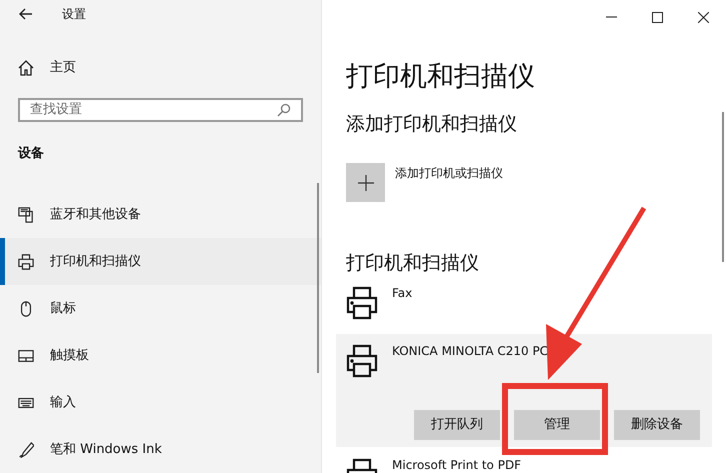  What do you see at coordinates (160, 68) in the screenshot?
I see `home-nav-item: 主页` at bounding box center [160, 68].